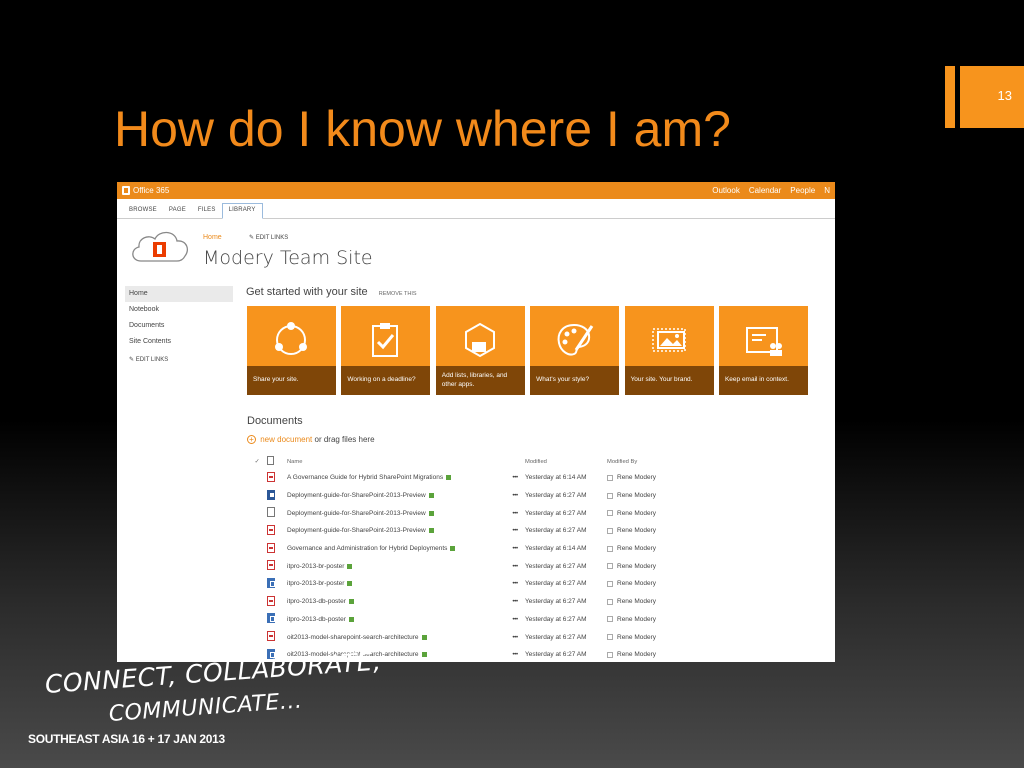 The height and width of the screenshot is (768, 1024). What do you see at coordinates (277, 461) in the screenshot?
I see `doc-type-header-icon` at bounding box center [277, 461].